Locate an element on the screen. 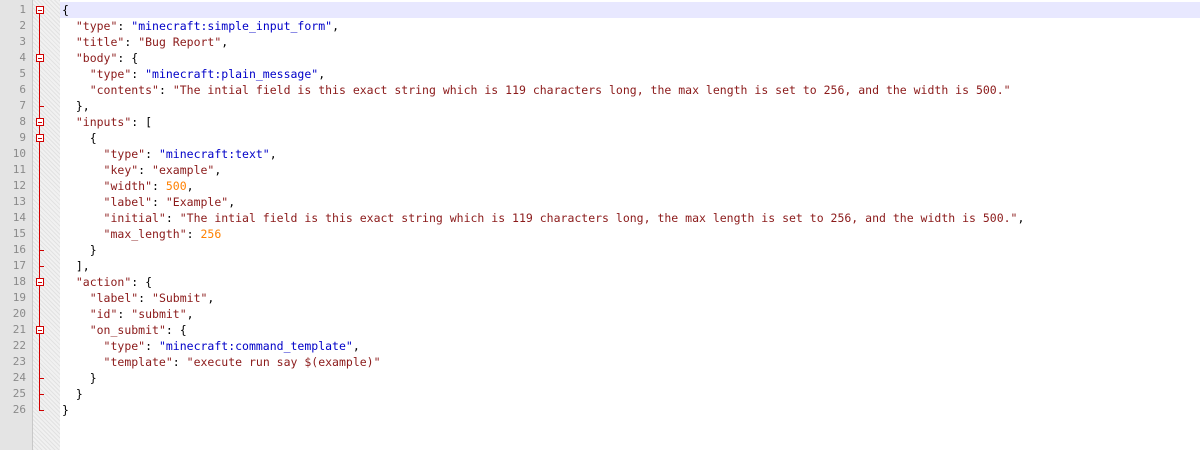 The height and width of the screenshot is (450, 1200). line-code: "id": "submit", is located at coordinates (128, 314).